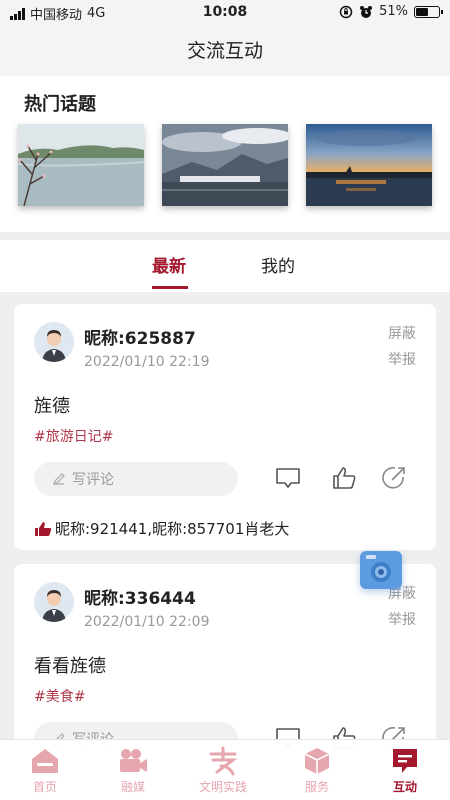  Describe the element at coordinates (223, 761) in the screenshot. I see `civilization-icon` at that location.